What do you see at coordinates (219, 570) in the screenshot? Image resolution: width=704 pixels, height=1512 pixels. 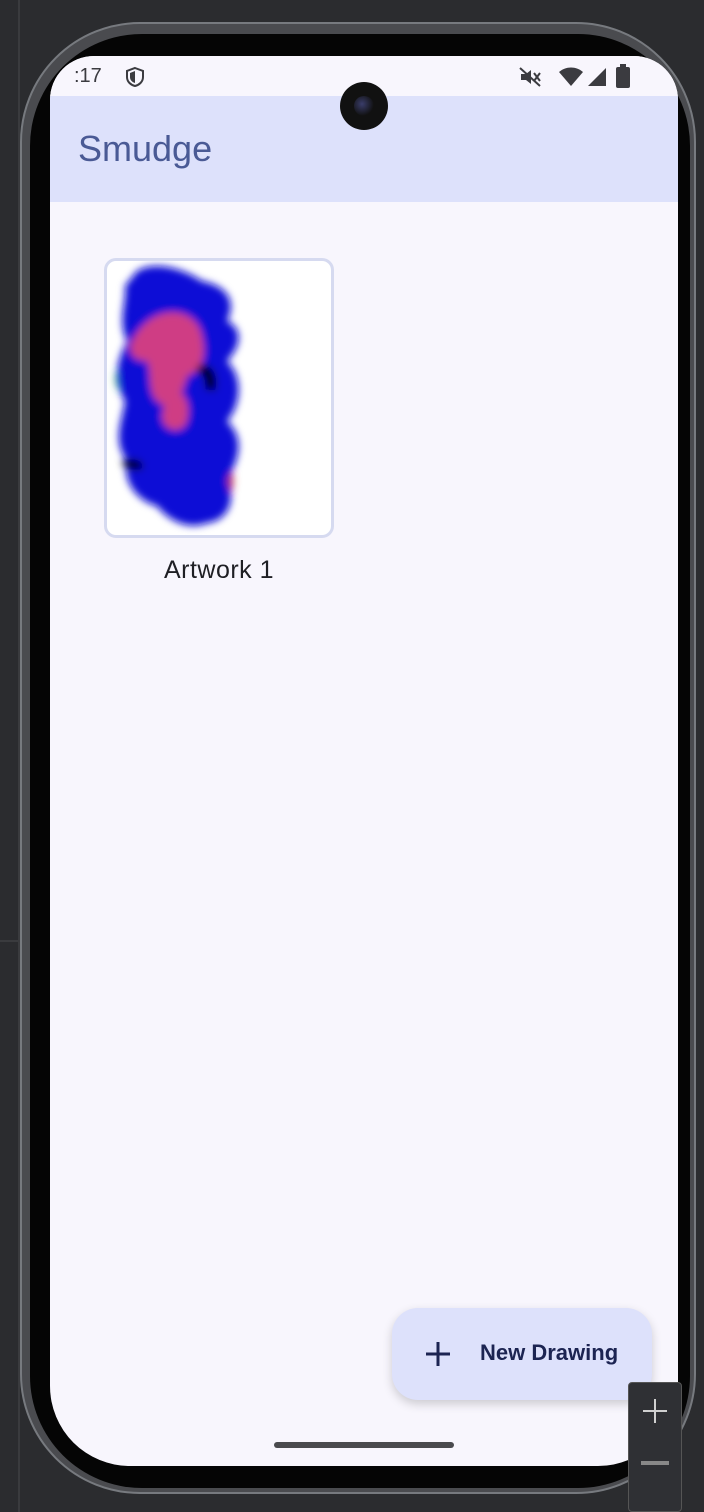 I see `artwork-title: Artwork 1` at bounding box center [219, 570].